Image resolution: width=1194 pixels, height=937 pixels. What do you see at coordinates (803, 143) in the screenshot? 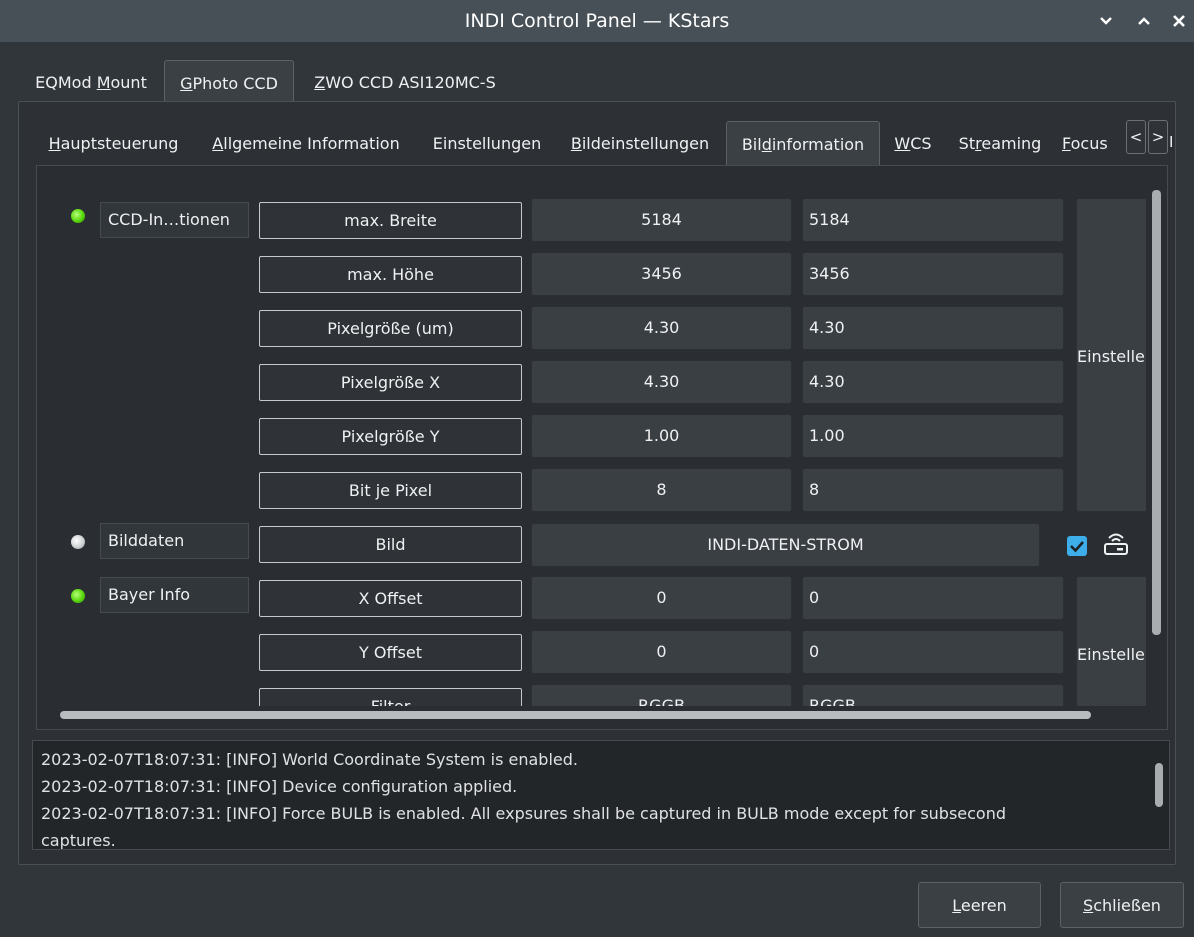
I see `tab-bildinformation: Bildinformation` at bounding box center [803, 143].